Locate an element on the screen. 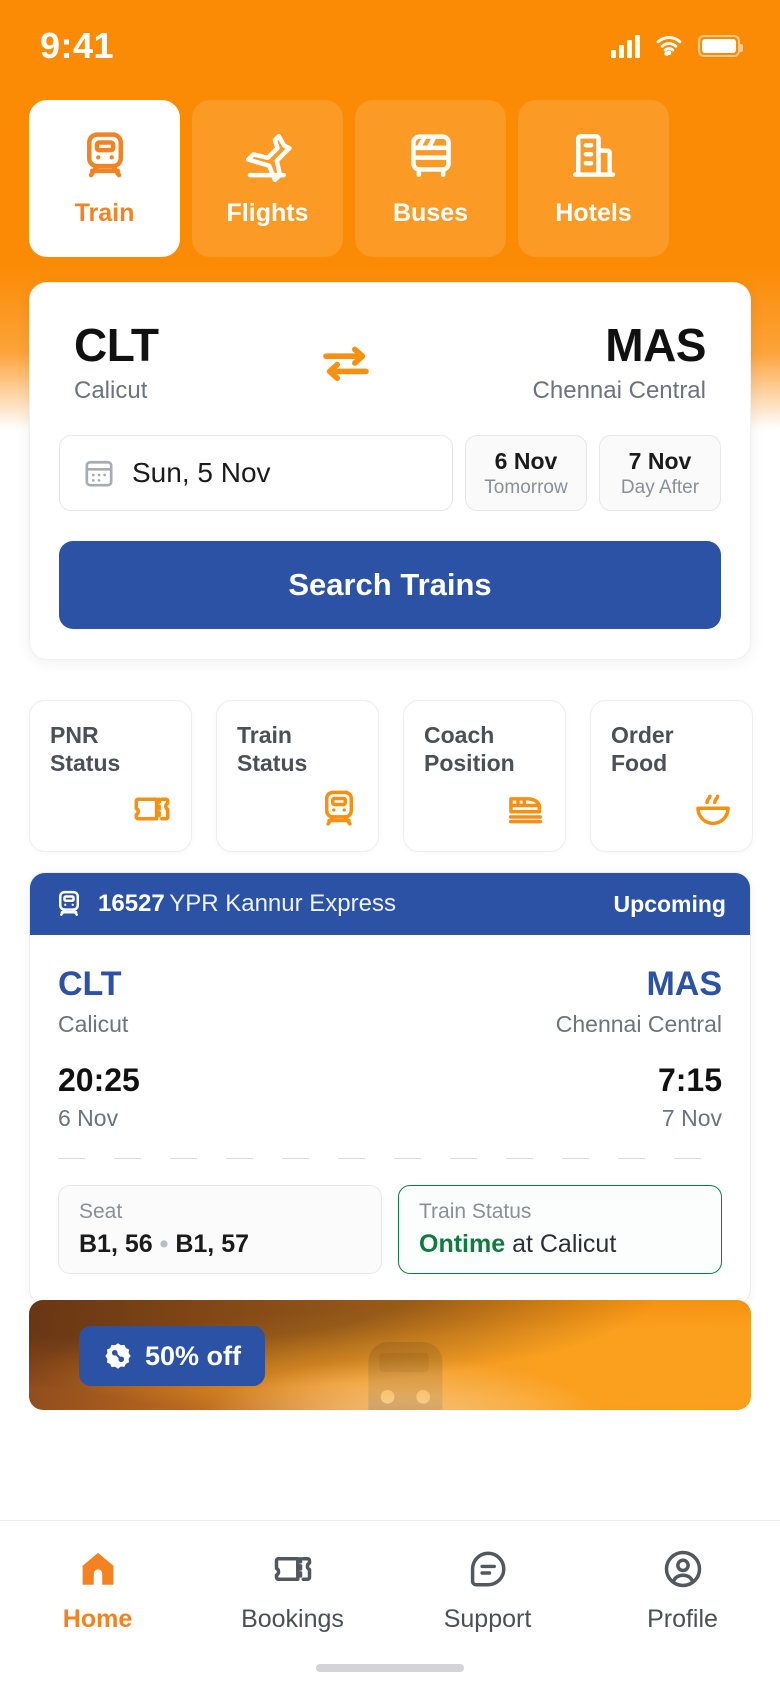 This screenshot has width=780, height=1688. status-bar-clock: 9:41 is located at coordinates (77, 45).